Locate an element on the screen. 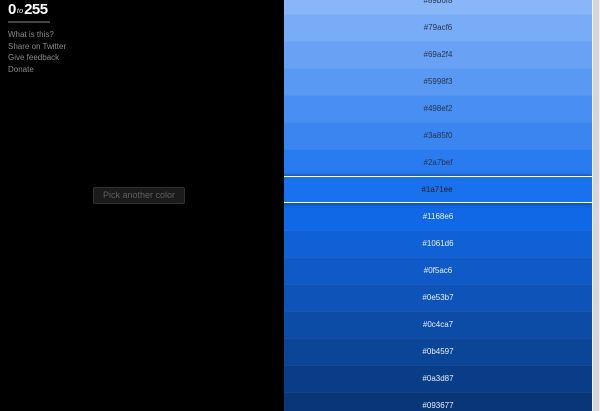 The height and width of the screenshot is (411, 600). logo-zero: 0 is located at coordinates (12, 9).